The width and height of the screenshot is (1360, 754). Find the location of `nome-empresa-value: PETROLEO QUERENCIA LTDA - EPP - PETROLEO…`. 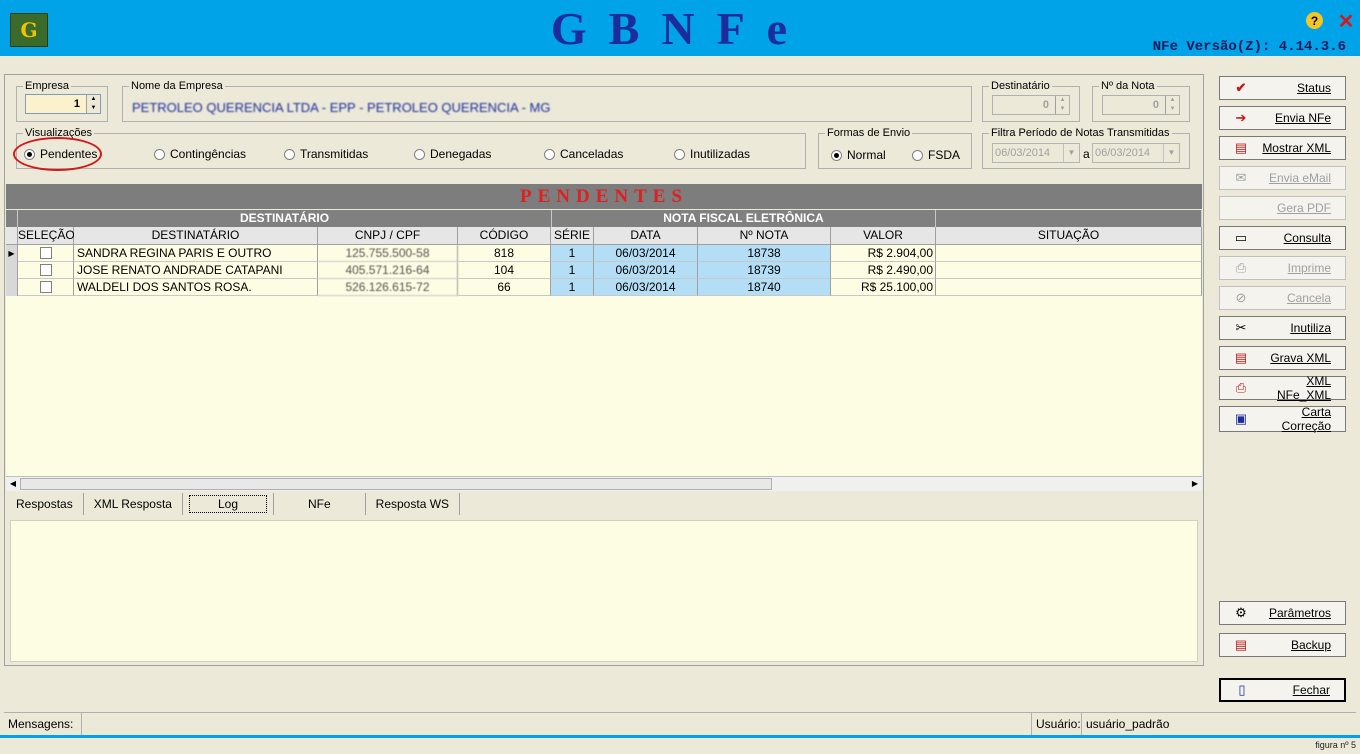

nome-empresa-value: PETROLEO QUERENCIA LTDA - EPP - PETROLEO… is located at coordinates (341, 107).